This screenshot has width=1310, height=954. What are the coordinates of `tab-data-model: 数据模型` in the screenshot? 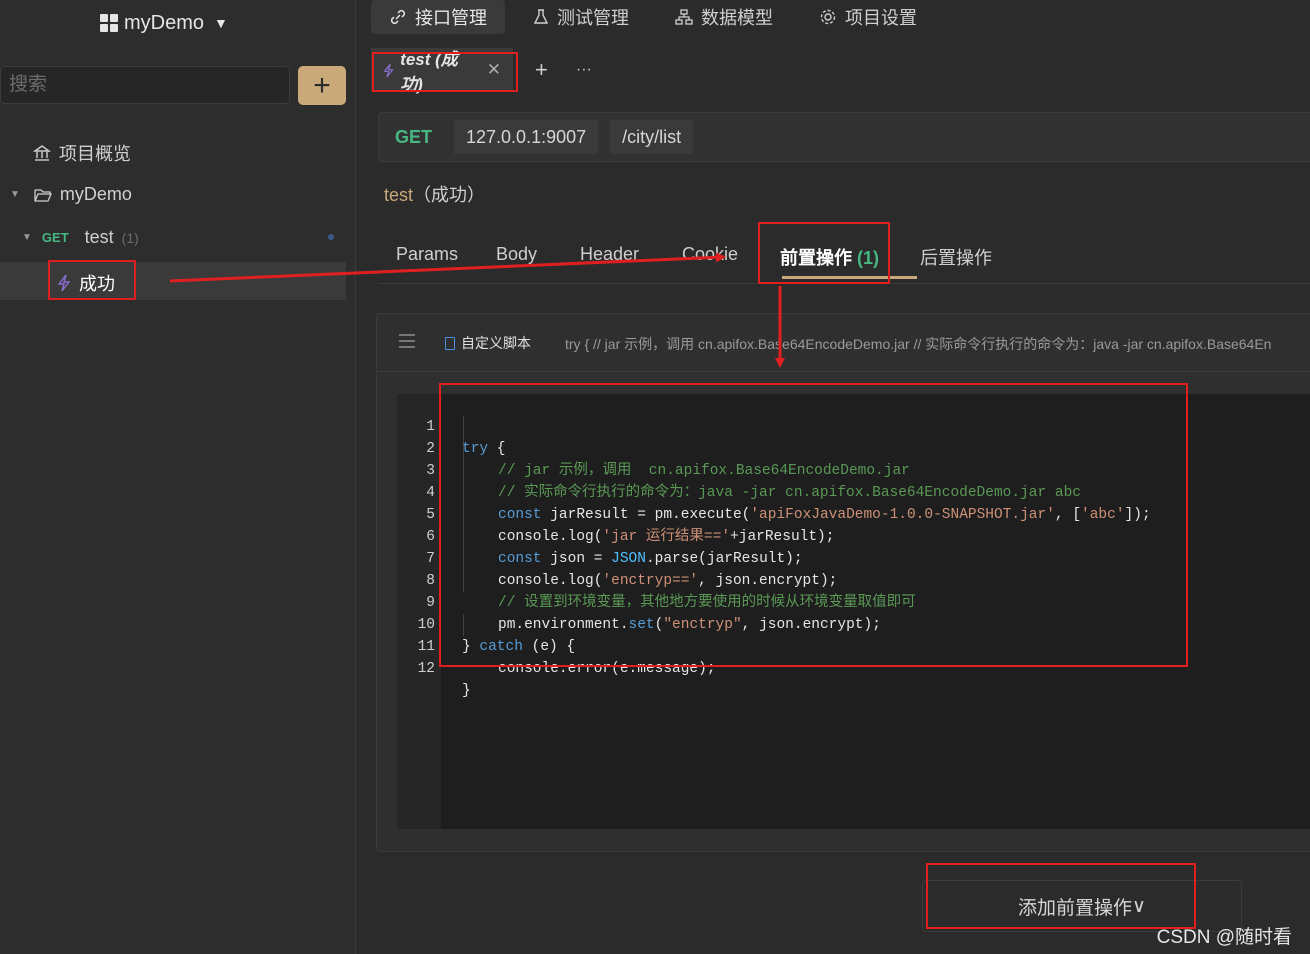 It's located at (724, 17).